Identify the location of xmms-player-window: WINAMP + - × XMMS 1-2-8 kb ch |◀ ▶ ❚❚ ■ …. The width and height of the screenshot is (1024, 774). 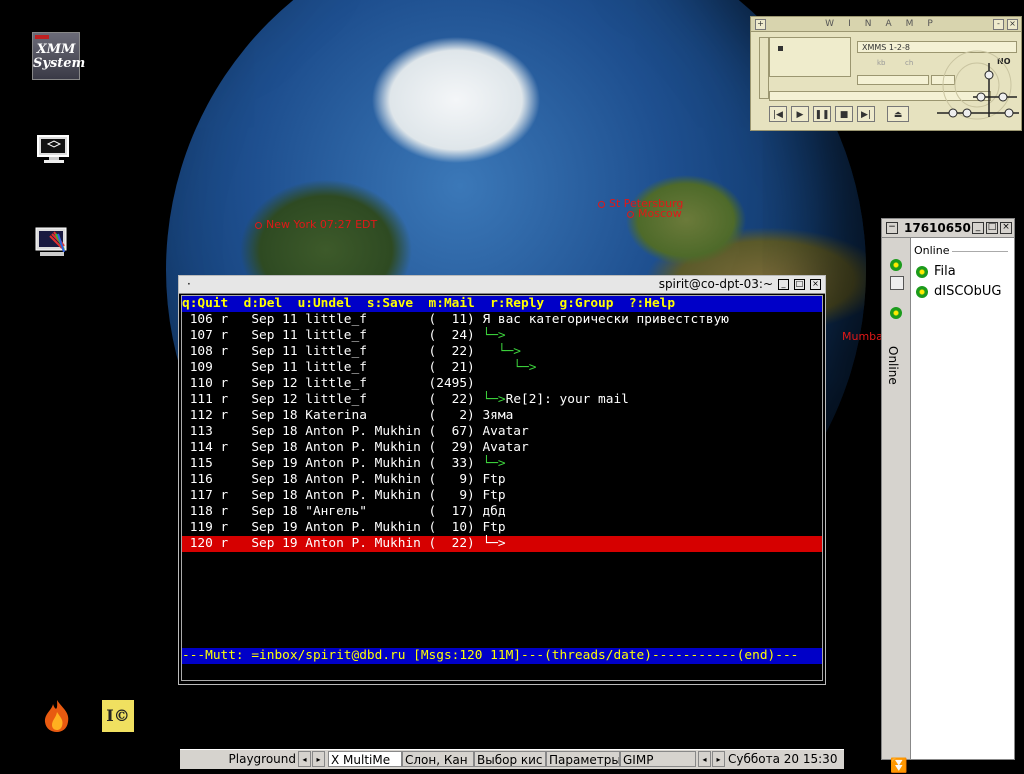
(886, 73).